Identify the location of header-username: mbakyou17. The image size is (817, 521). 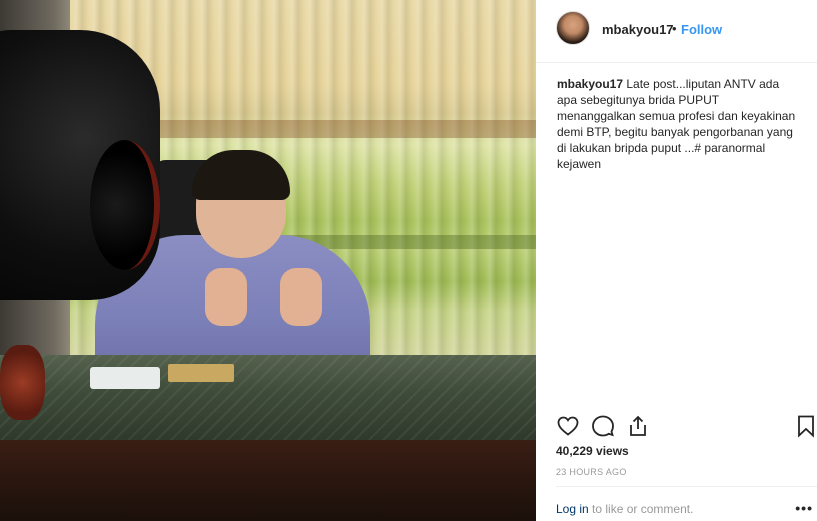
(638, 29).